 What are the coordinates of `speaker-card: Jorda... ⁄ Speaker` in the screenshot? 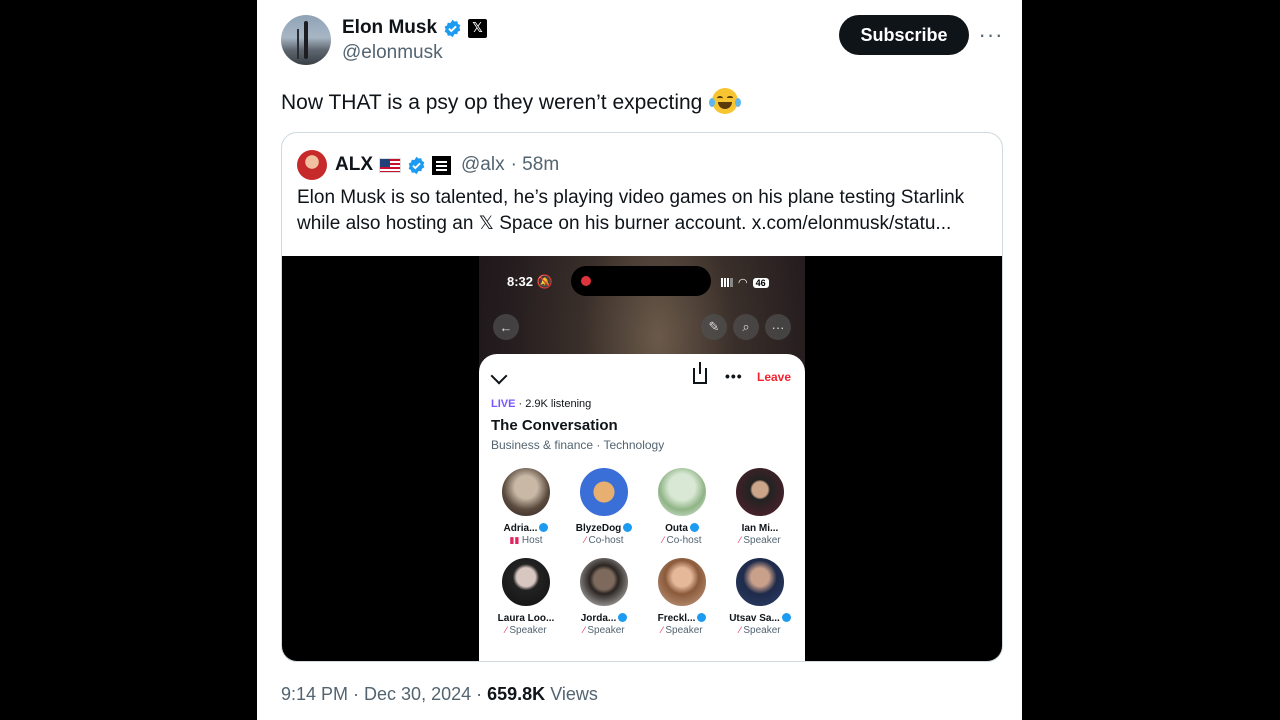 It's located at (604, 596).